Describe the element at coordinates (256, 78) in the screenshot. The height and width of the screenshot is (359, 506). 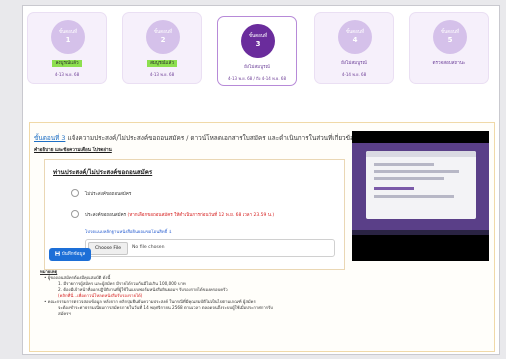
I see `step-3-date: 4-13 พ.ย. 68 / ถึง 4-14 พ.ย. 68` at that location.